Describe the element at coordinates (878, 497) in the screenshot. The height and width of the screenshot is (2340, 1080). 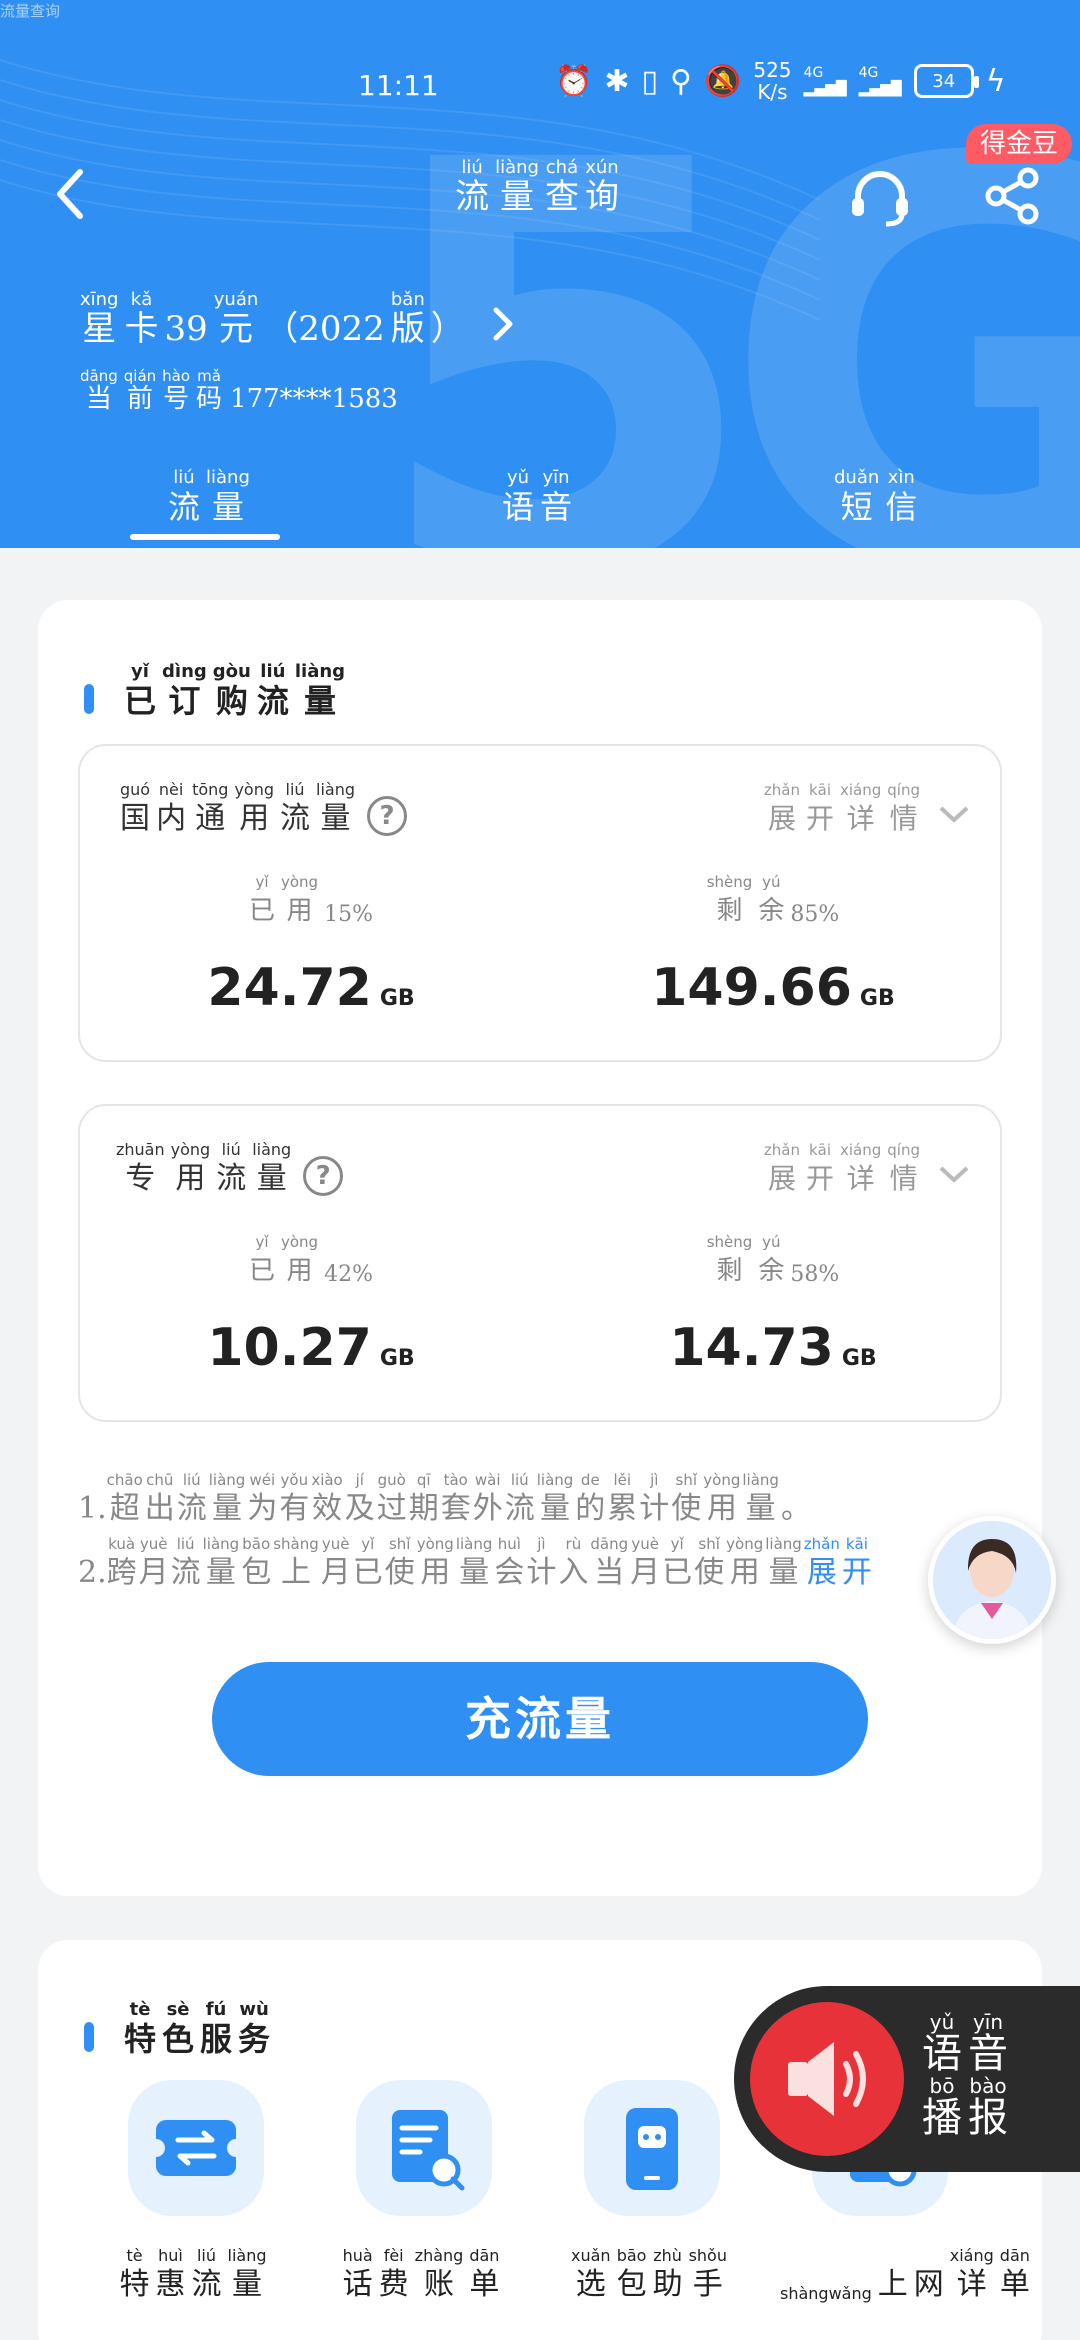
I see `tab-sms: duǎn 短 xìn 信` at that location.